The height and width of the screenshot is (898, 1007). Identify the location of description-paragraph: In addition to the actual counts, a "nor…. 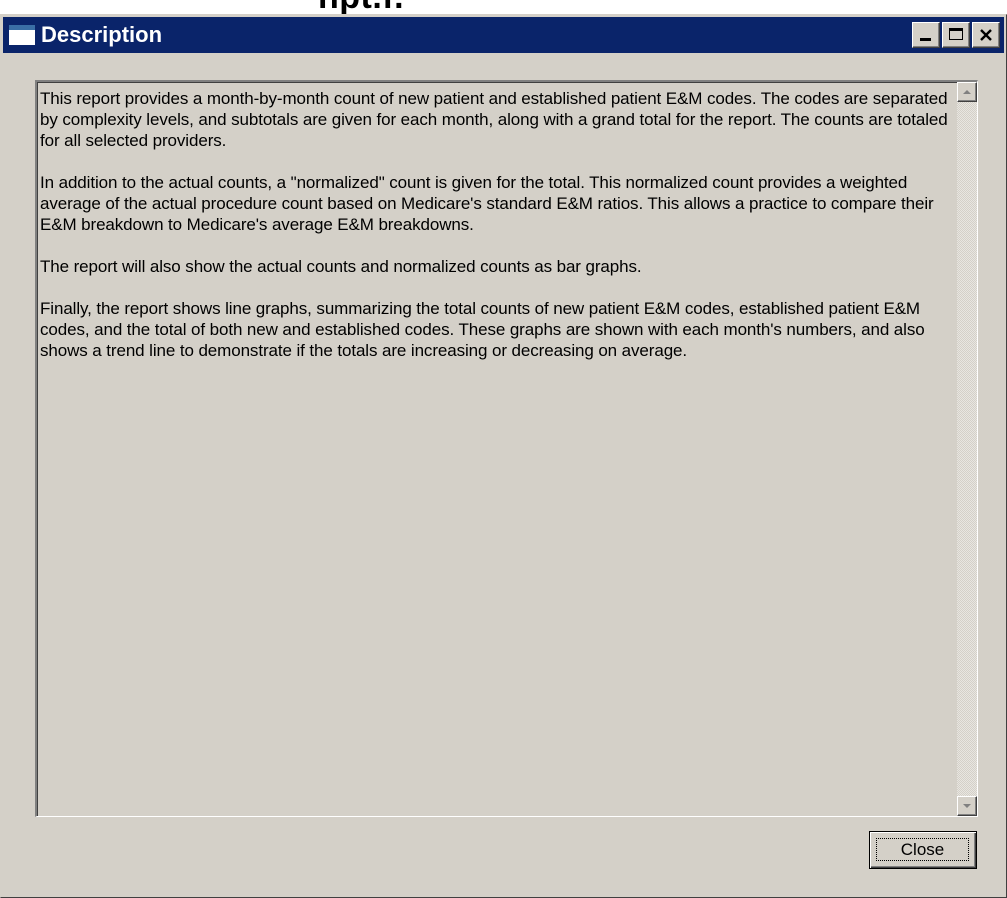
(487, 203).